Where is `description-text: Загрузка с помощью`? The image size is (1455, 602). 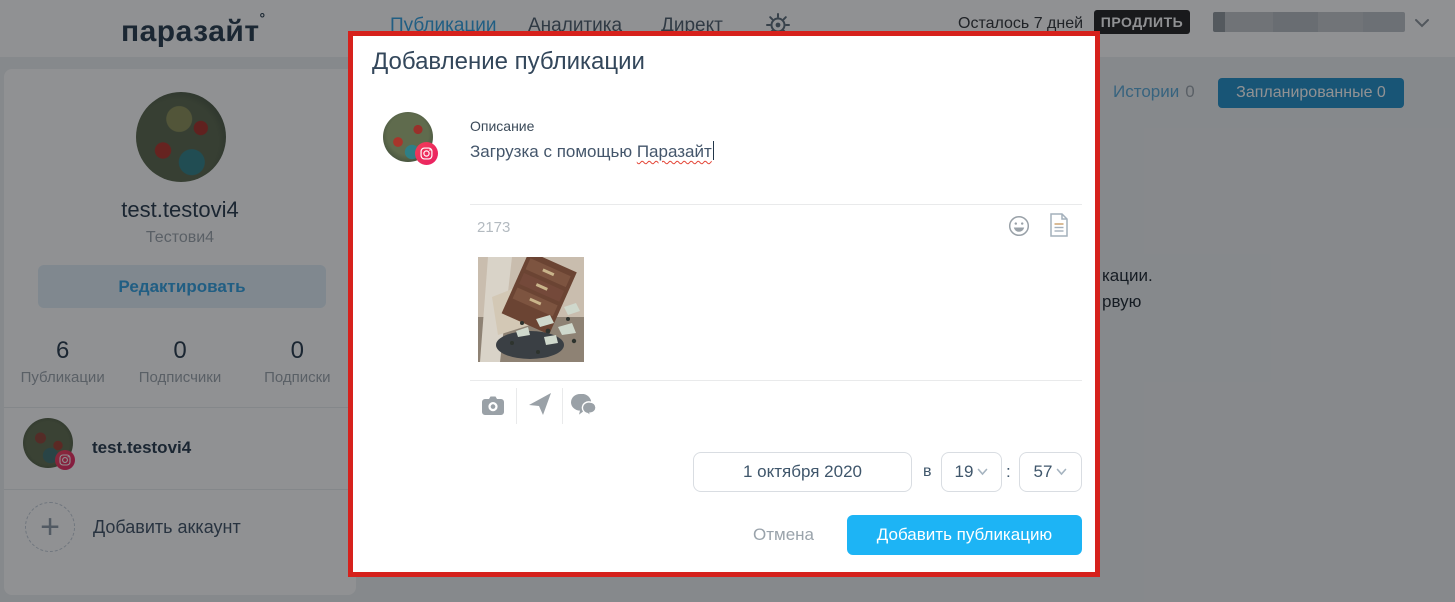 description-text: Загрузка с помощью is located at coordinates (553, 151).